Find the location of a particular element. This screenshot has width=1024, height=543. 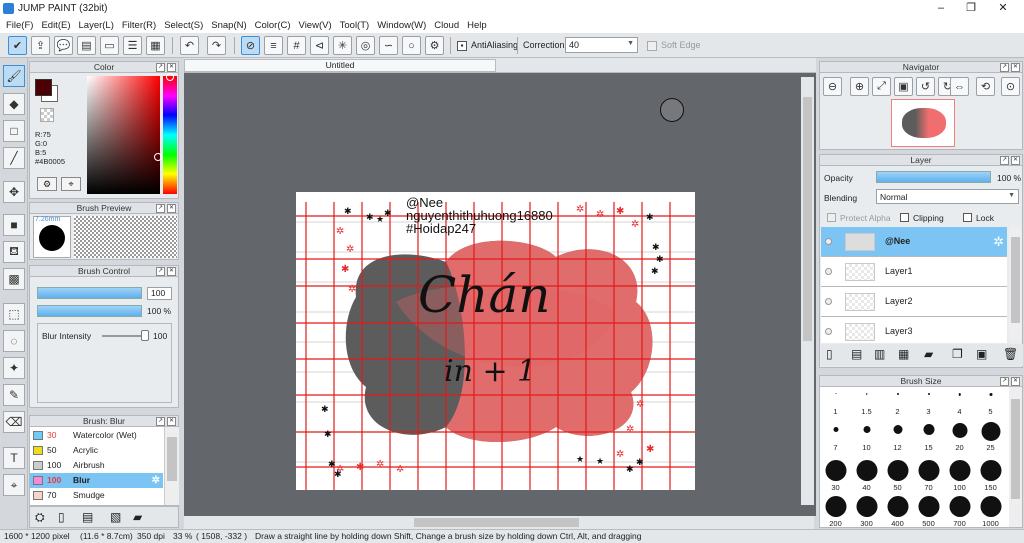

protect-alpha-checkbox is located at coordinates (831, 217).